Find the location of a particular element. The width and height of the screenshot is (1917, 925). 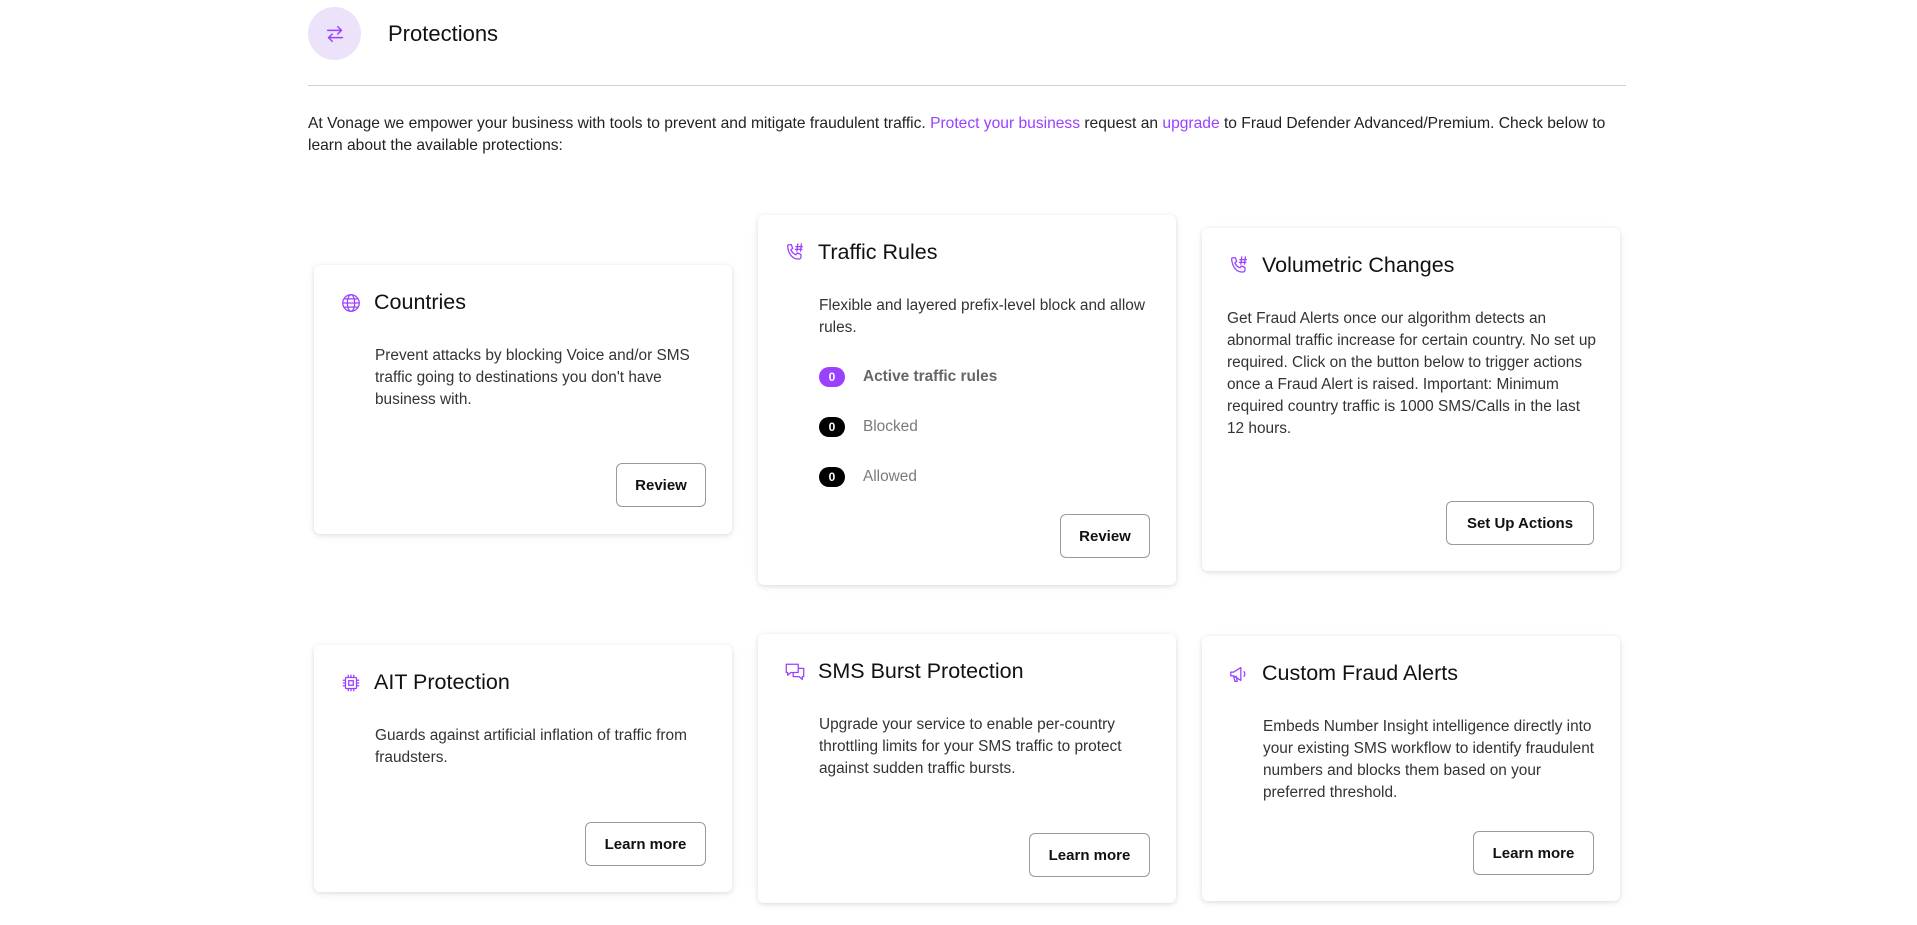

protect-business-link: Protect your business is located at coordinates (1005, 123).